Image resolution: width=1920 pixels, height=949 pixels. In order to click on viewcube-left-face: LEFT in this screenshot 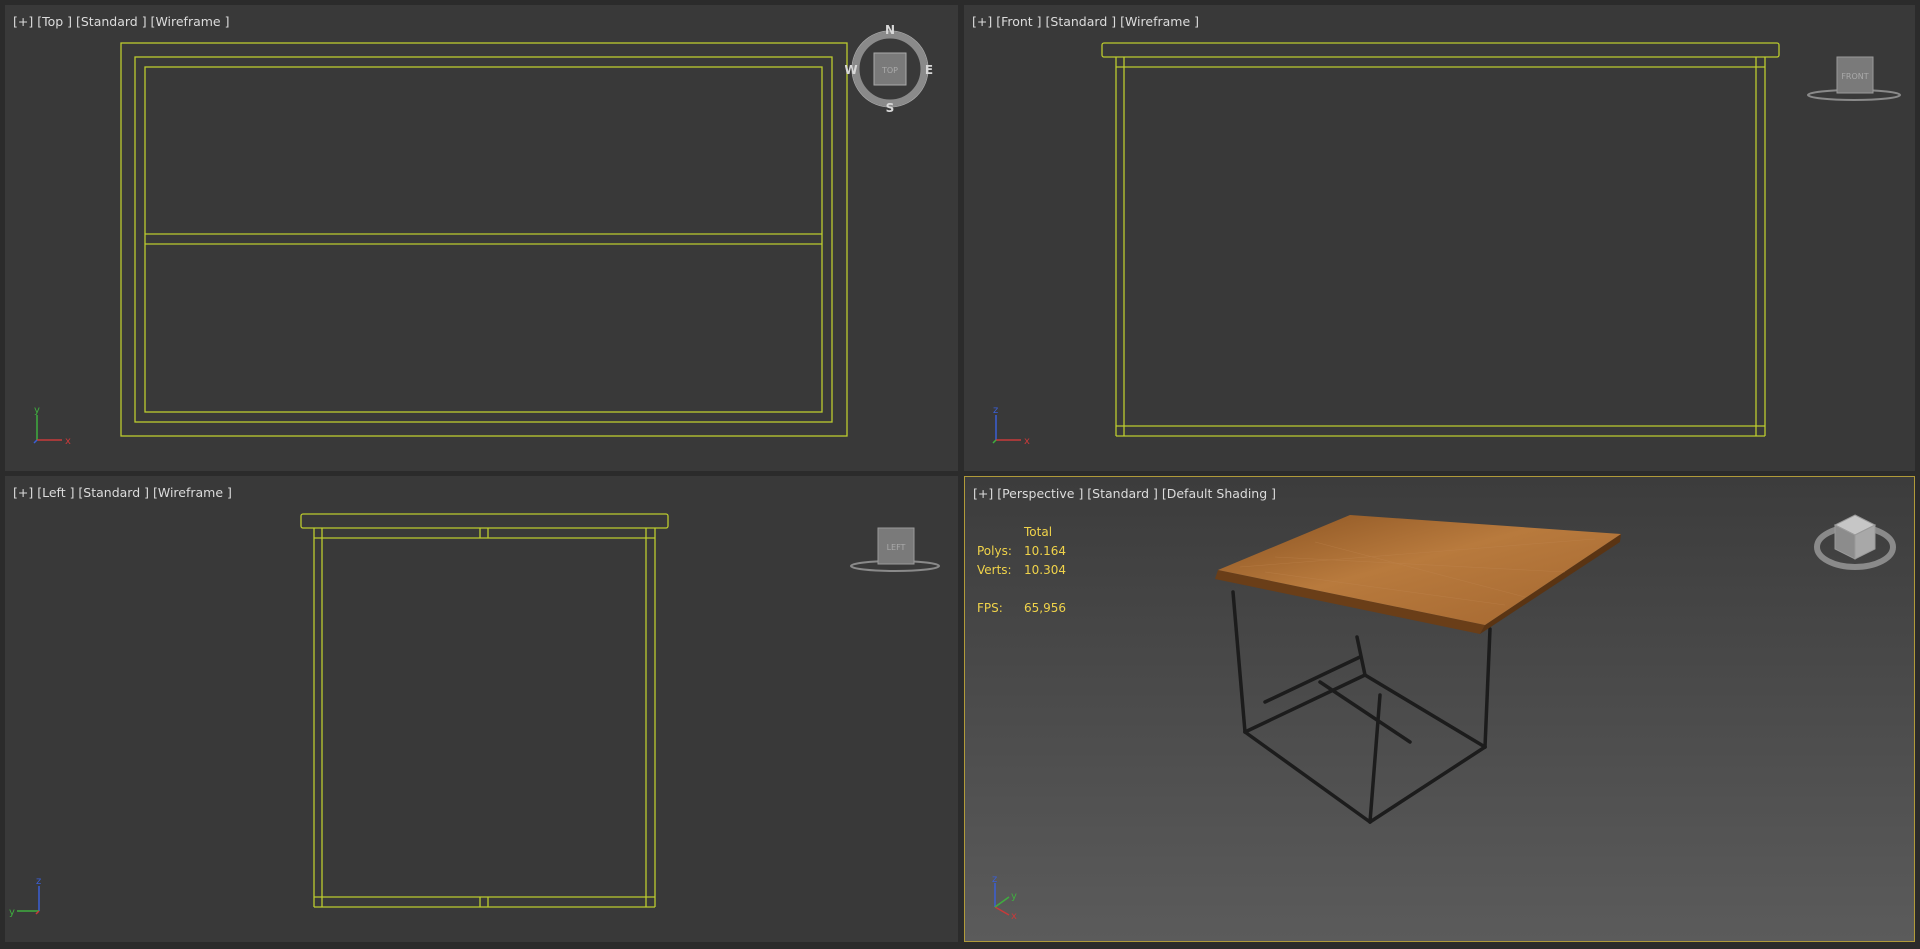, I will do `click(896, 547)`.